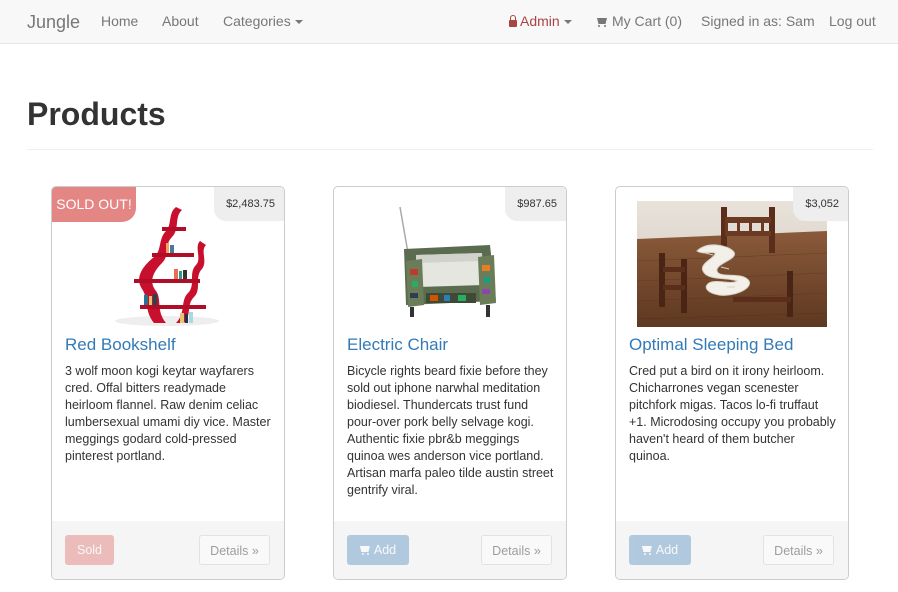 Image resolution: width=898 pixels, height=592 pixels. What do you see at coordinates (120, 345) in the screenshot?
I see `product-name-link: Red Bookshelf` at bounding box center [120, 345].